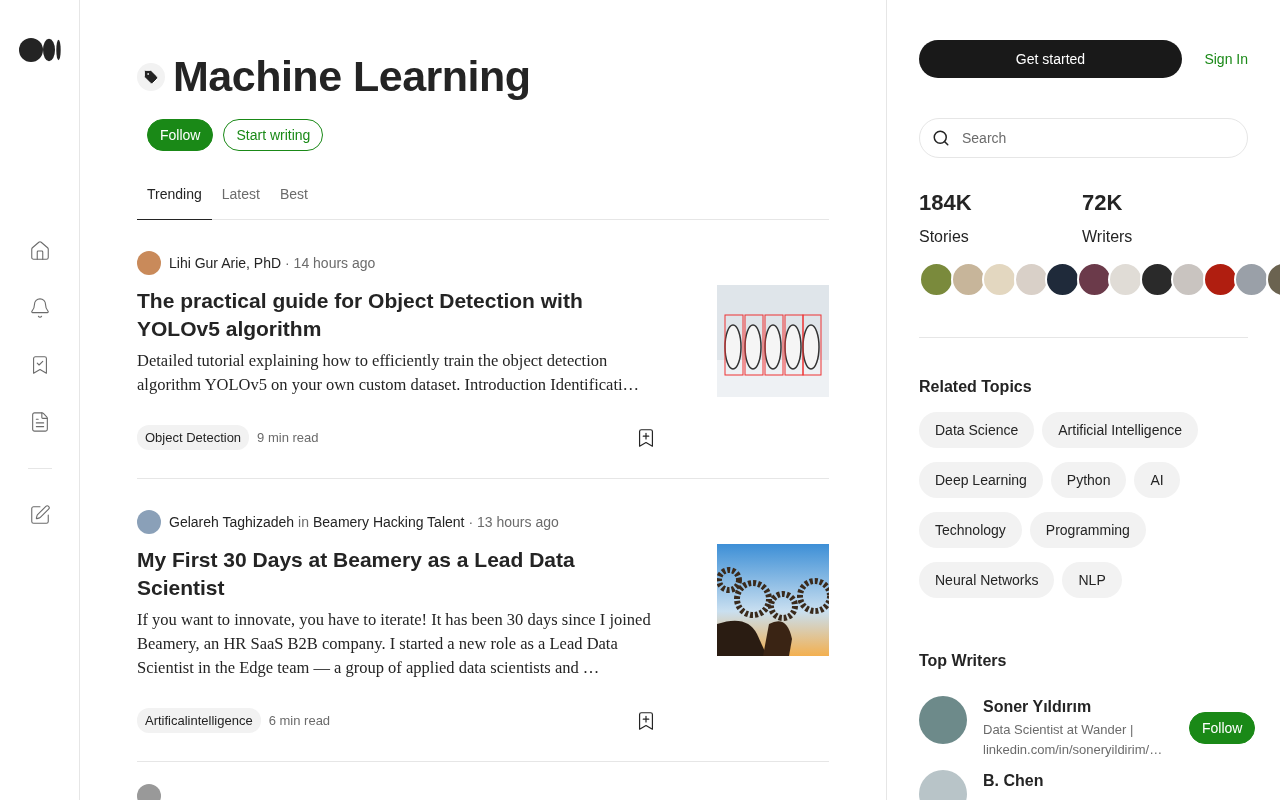 This screenshot has height=800, width=1280. What do you see at coordinates (1226, 59) in the screenshot?
I see `sign-in-link: Sign In` at bounding box center [1226, 59].